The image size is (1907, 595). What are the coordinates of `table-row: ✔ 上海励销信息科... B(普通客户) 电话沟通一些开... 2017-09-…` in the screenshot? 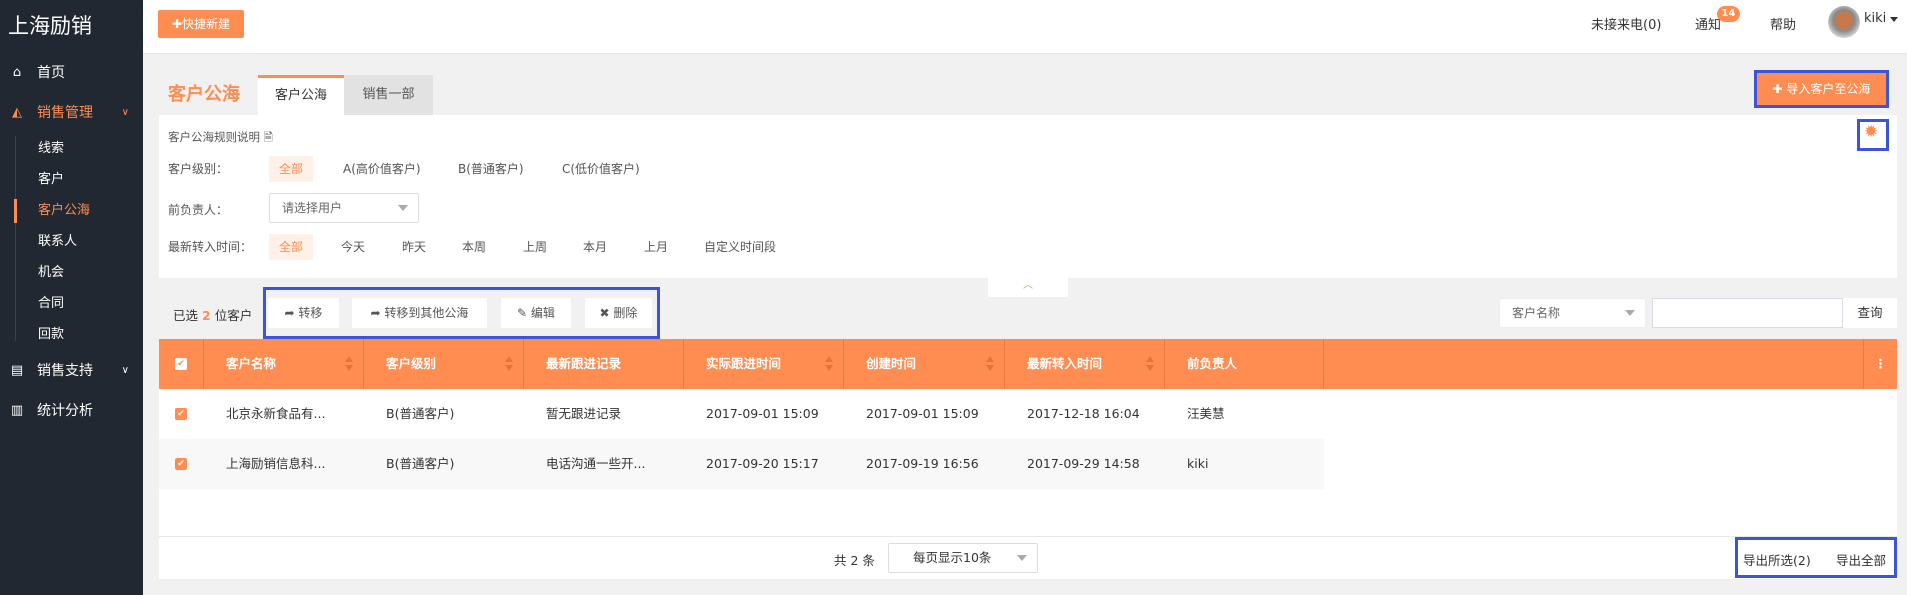 It's located at (741, 464).